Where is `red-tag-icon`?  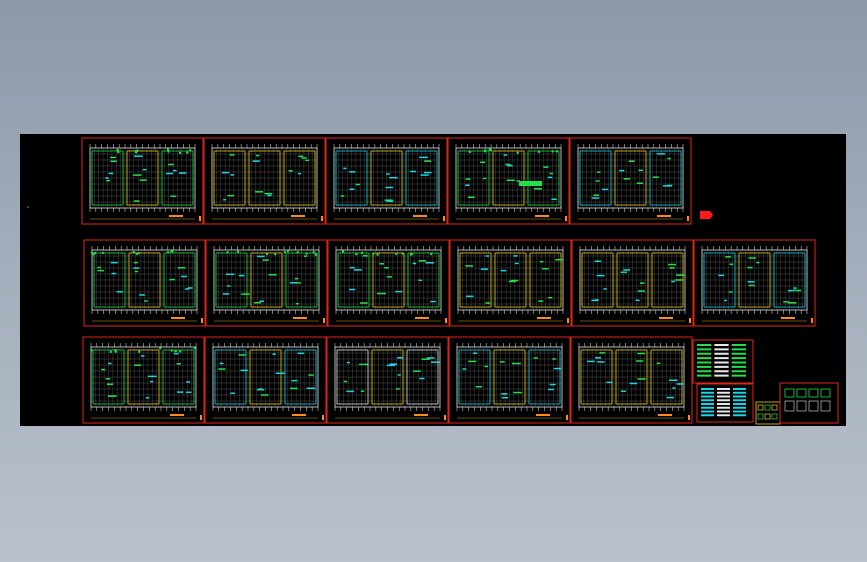 red-tag-icon is located at coordinates (706, 215).